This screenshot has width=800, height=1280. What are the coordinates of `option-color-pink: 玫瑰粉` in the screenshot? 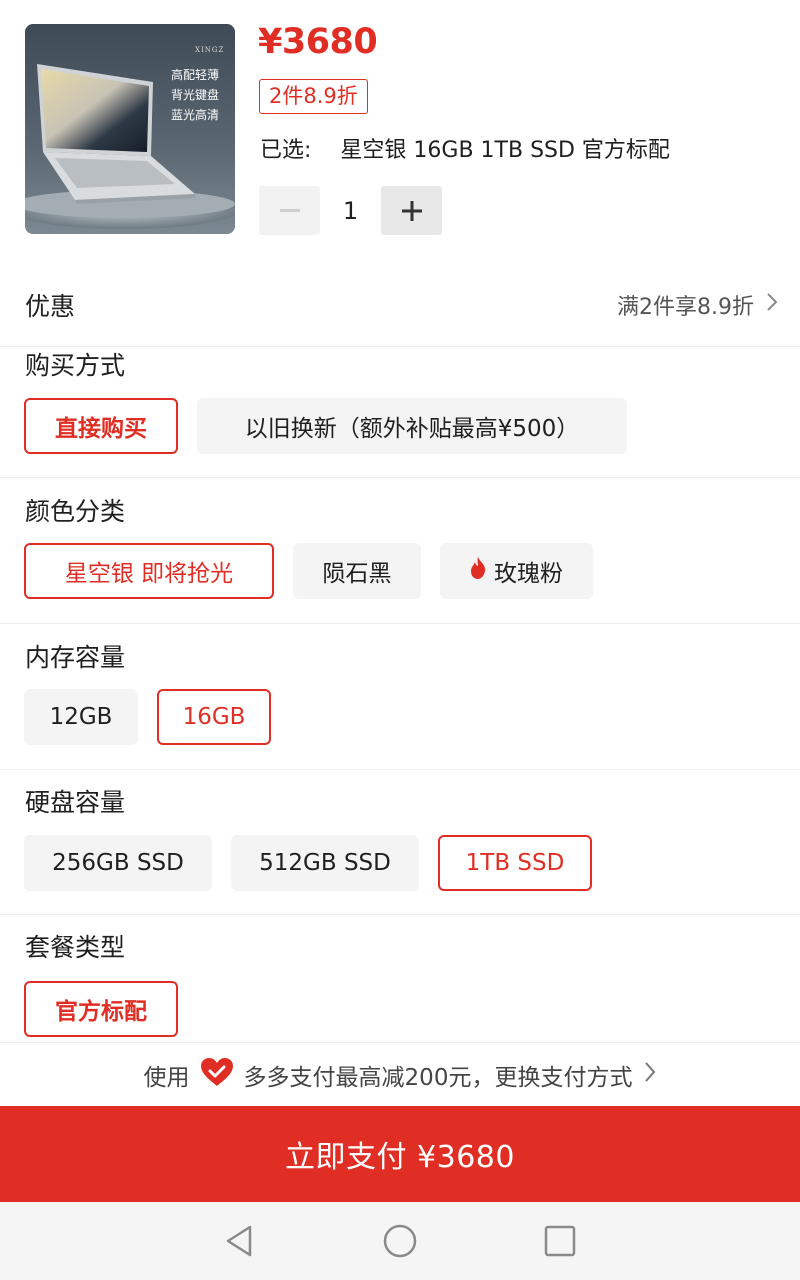 It's located at (516, 571).